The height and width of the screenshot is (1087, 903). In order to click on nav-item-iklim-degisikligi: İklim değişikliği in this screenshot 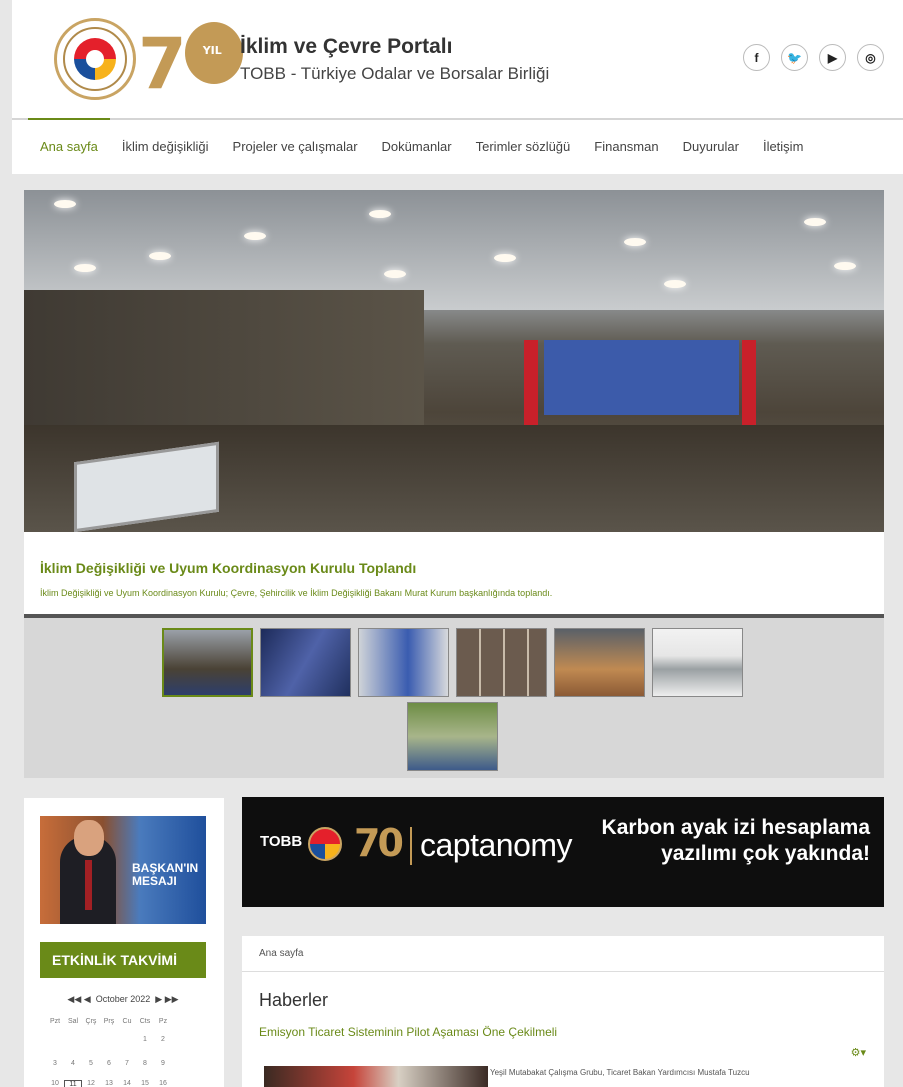, I will do `click(165, 147)`.